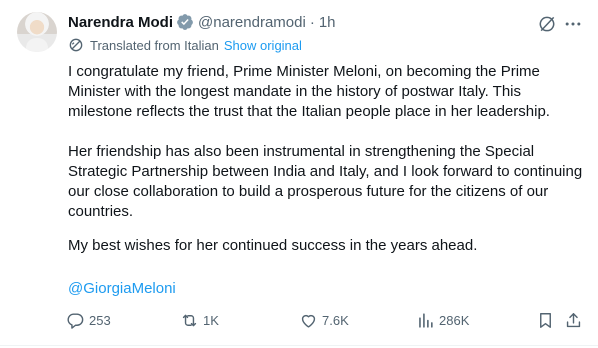 This screenshot has width=598, height=348. Describe the element at coordinates (88, 320) in the screenshot. I see `reply-button: 253` at that location.